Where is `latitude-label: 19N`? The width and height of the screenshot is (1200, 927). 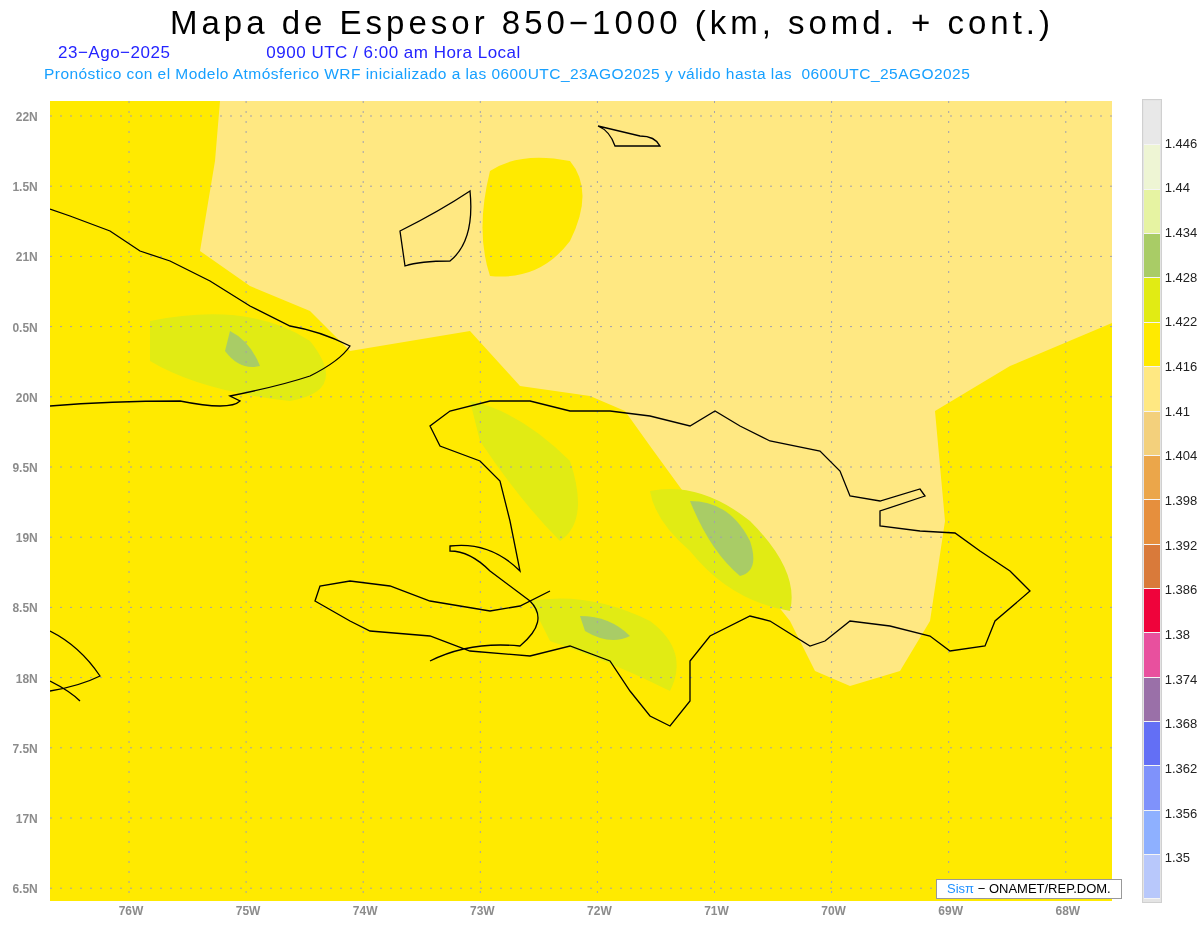 latitude-label: 19N is located at coordinates (26, 538).